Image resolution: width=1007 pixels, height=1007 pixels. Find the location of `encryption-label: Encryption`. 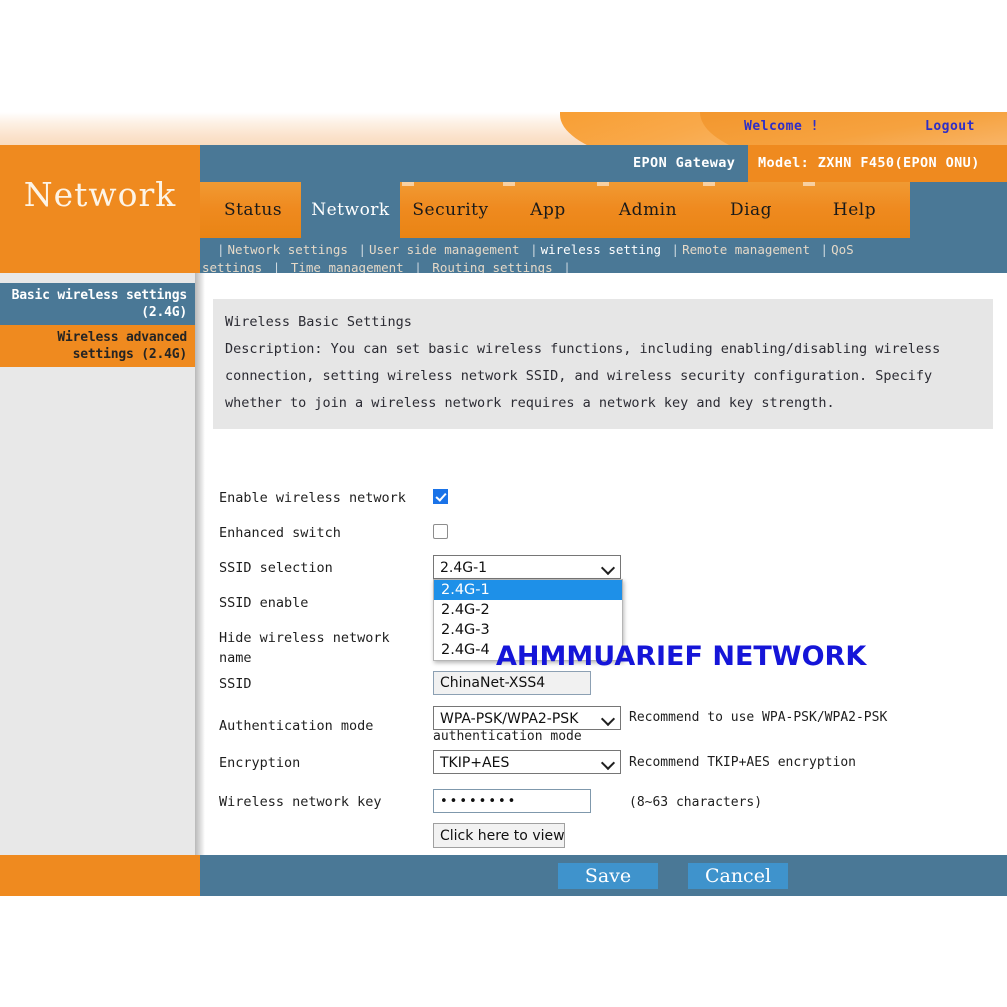

encryption-label: Encryption is located at coordinates (260, 763).